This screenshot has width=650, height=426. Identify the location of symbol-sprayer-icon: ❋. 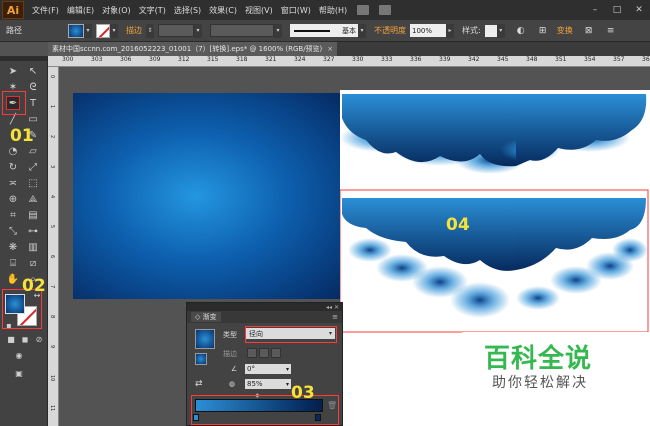
(13, 247).